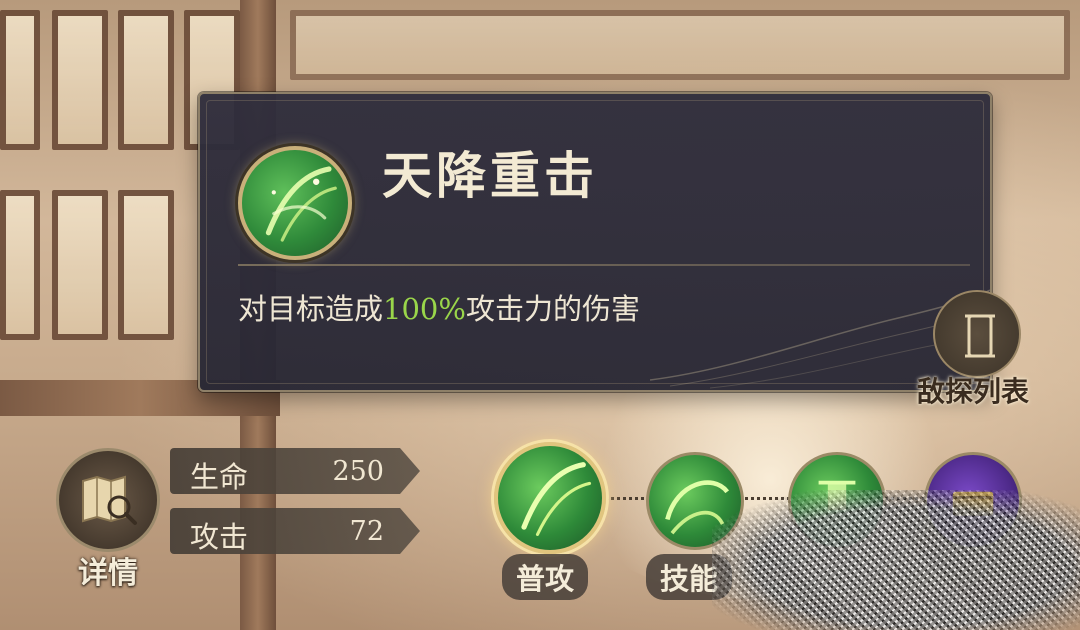 The width and height of the screenshot is (1080, 630). What do you see at coordinates (295, 471) in the screenshot?
I see `stat-hp: 生命 250` at bounding box center [295, 471].